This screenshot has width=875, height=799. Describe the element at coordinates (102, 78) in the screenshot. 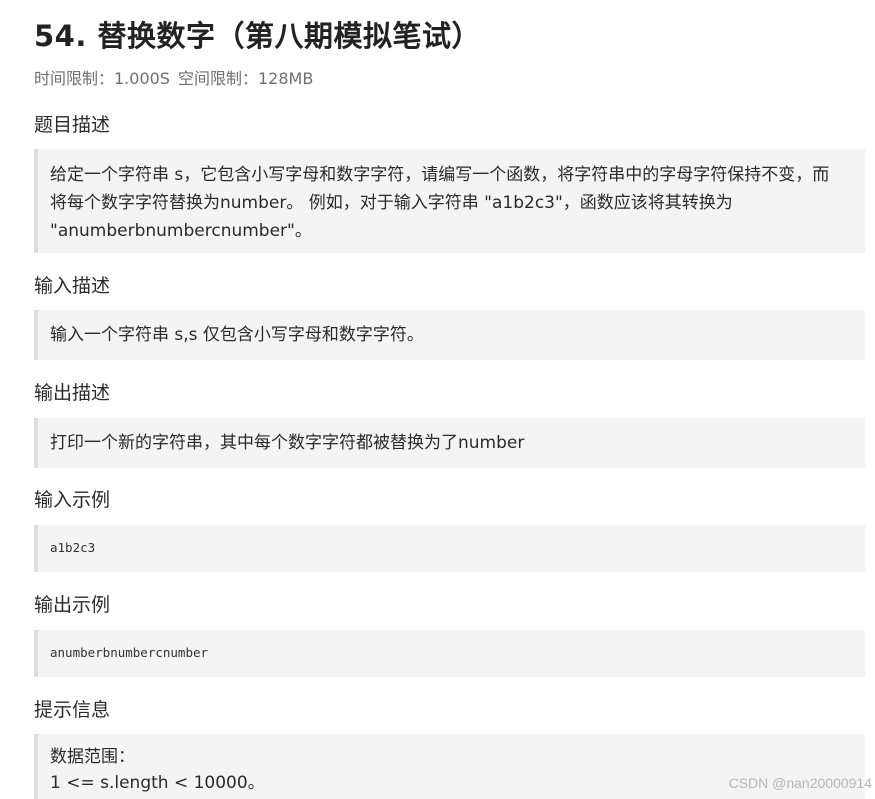

I see `time-limit: 时间限制：1.000S` at that location.